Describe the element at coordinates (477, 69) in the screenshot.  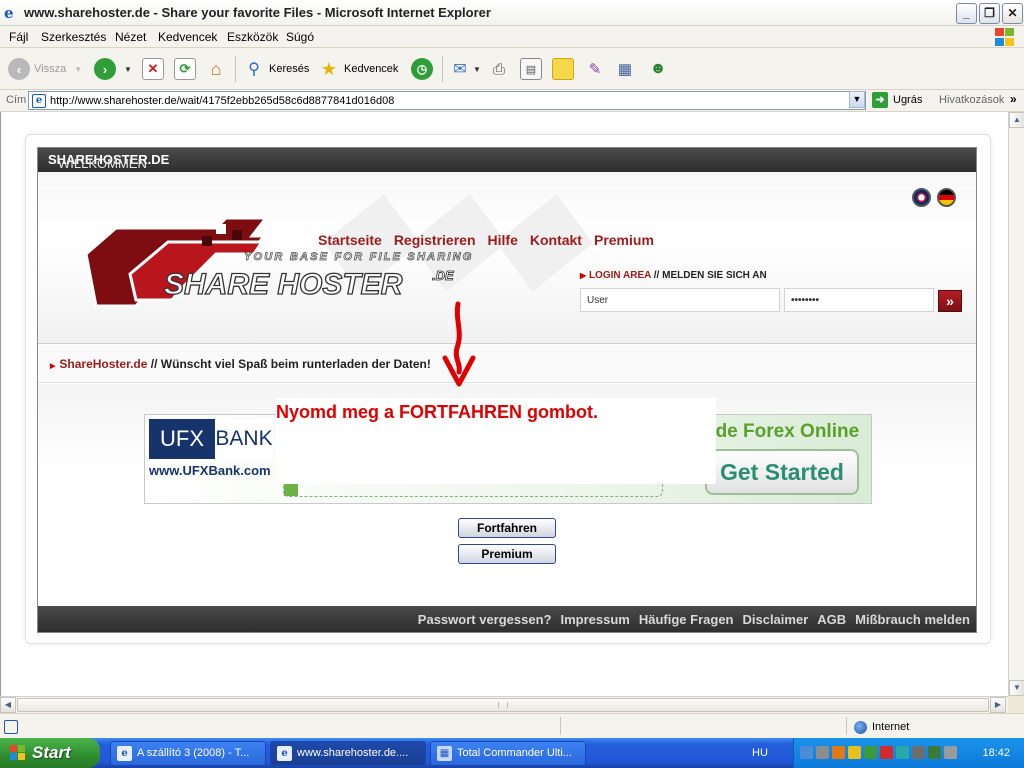
I see `mail-dropdown-icon: ▼` at that location.